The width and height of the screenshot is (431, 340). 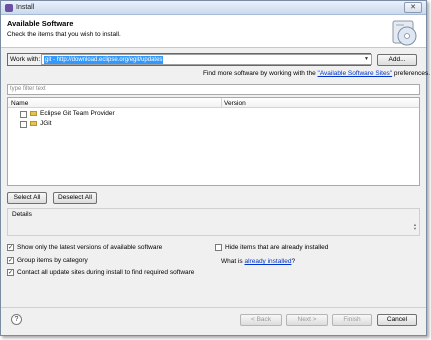 What do you see at coordinates (52, 260) in the screenshot?
I see `group-by-category-label: Group items by category` at bounding box center [52, 260].